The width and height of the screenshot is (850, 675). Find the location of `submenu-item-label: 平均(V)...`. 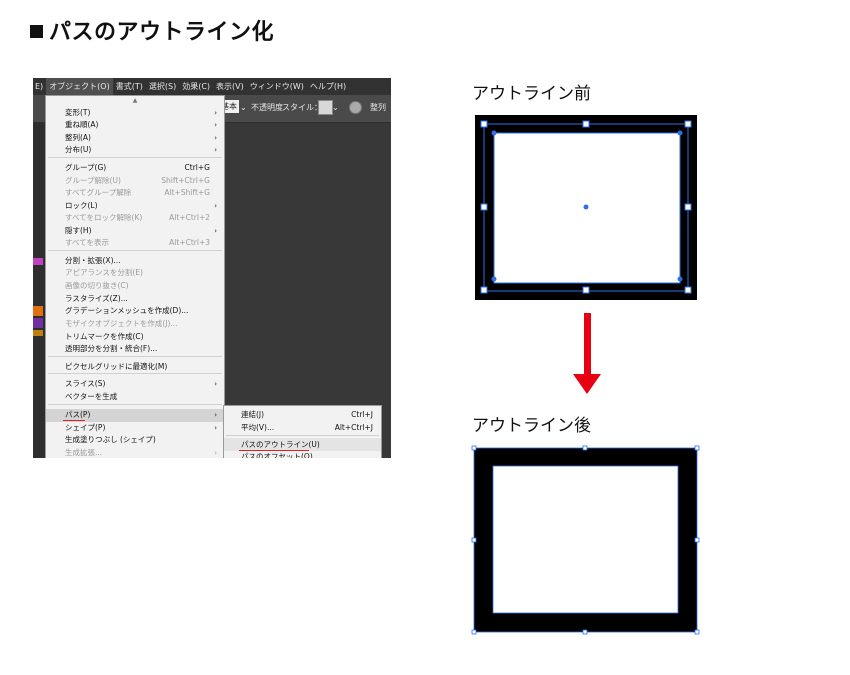

submenu-item-label: 平均(V)... is located at coordinates (258, 427).